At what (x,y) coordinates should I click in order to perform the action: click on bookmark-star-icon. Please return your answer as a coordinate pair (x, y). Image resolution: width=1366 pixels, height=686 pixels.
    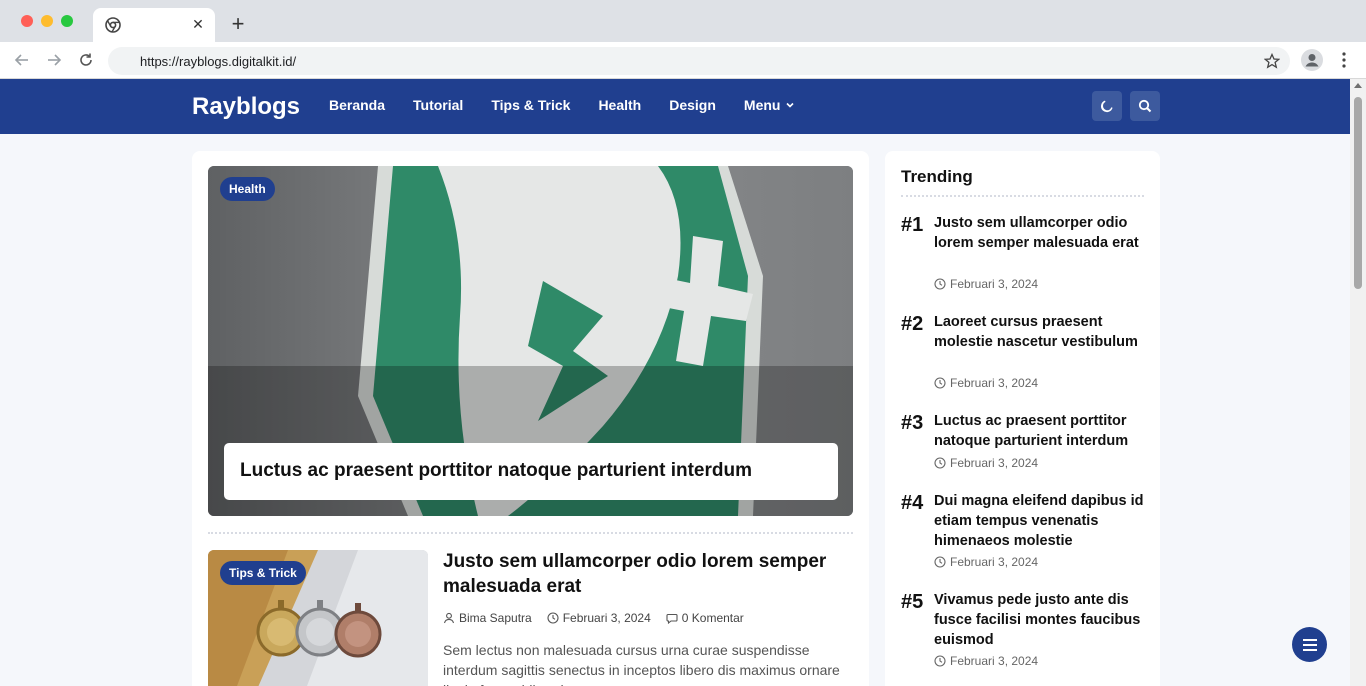
    Looking at the image, I should click on (1272, 61).